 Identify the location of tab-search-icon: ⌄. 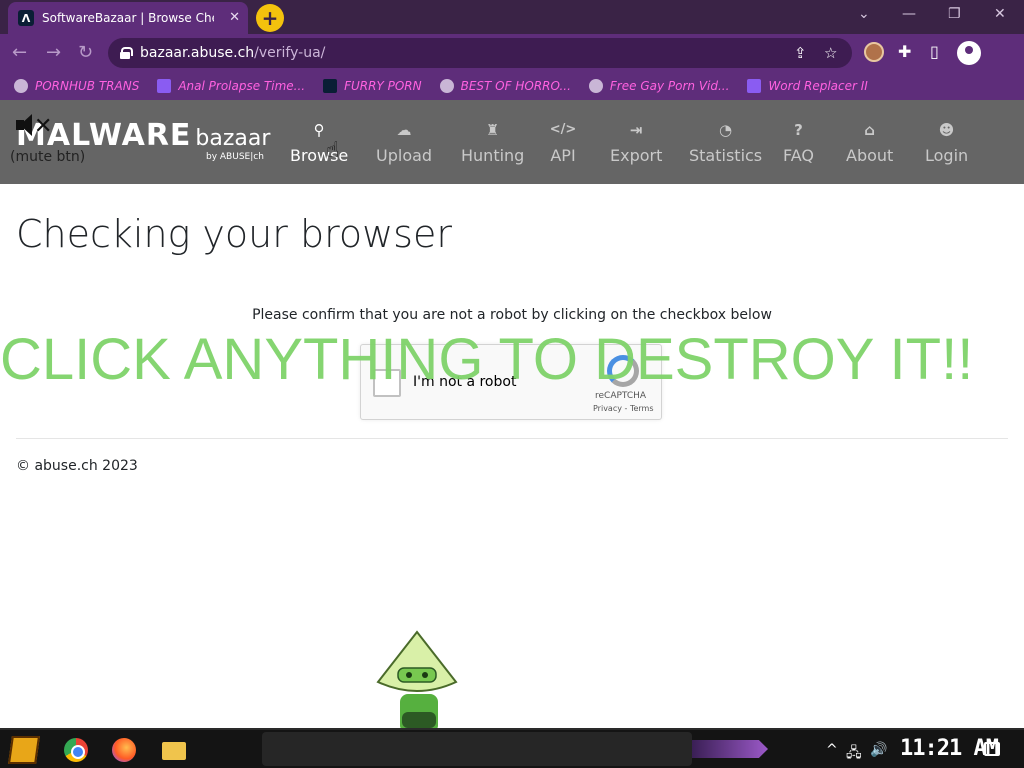
(864, 14).